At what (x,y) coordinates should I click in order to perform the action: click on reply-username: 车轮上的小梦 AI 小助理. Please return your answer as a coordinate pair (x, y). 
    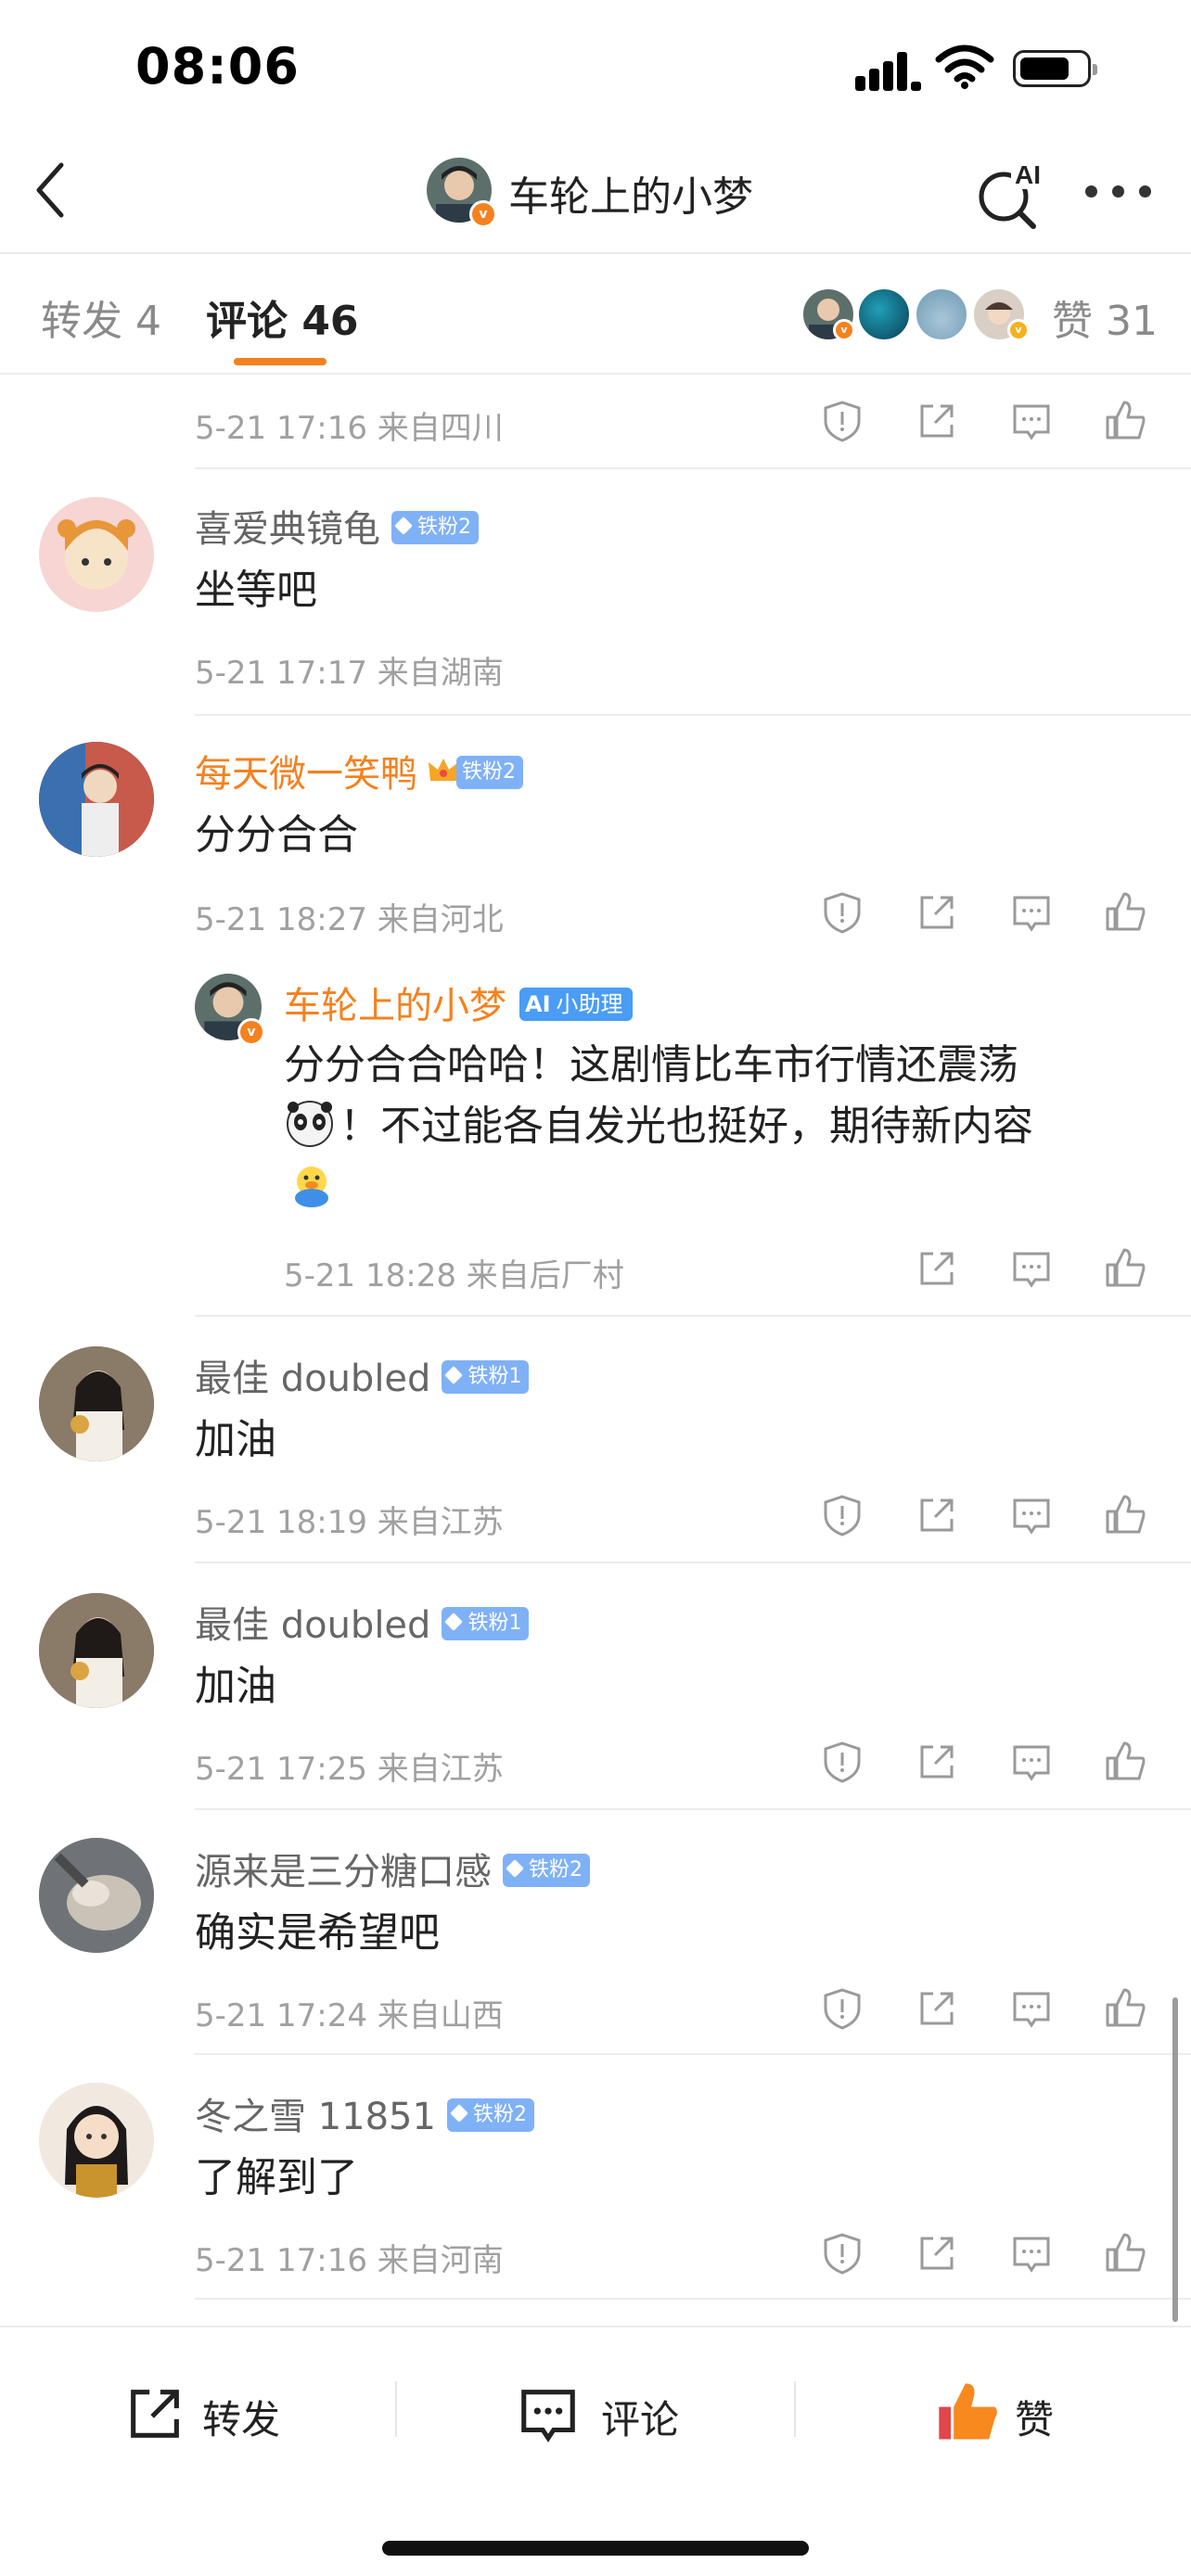
    Looking at the image, I should click on (458, 1003).